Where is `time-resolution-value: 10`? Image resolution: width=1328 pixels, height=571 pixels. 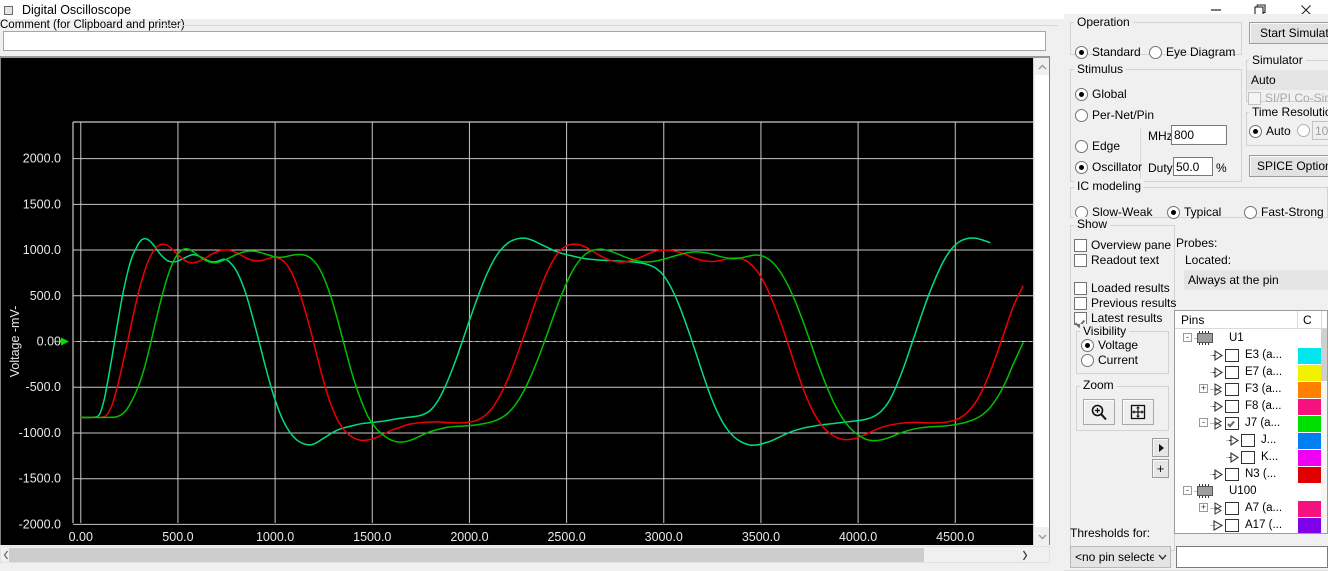
time-resolution-value: 10 is located at coordinates (1321, 130).